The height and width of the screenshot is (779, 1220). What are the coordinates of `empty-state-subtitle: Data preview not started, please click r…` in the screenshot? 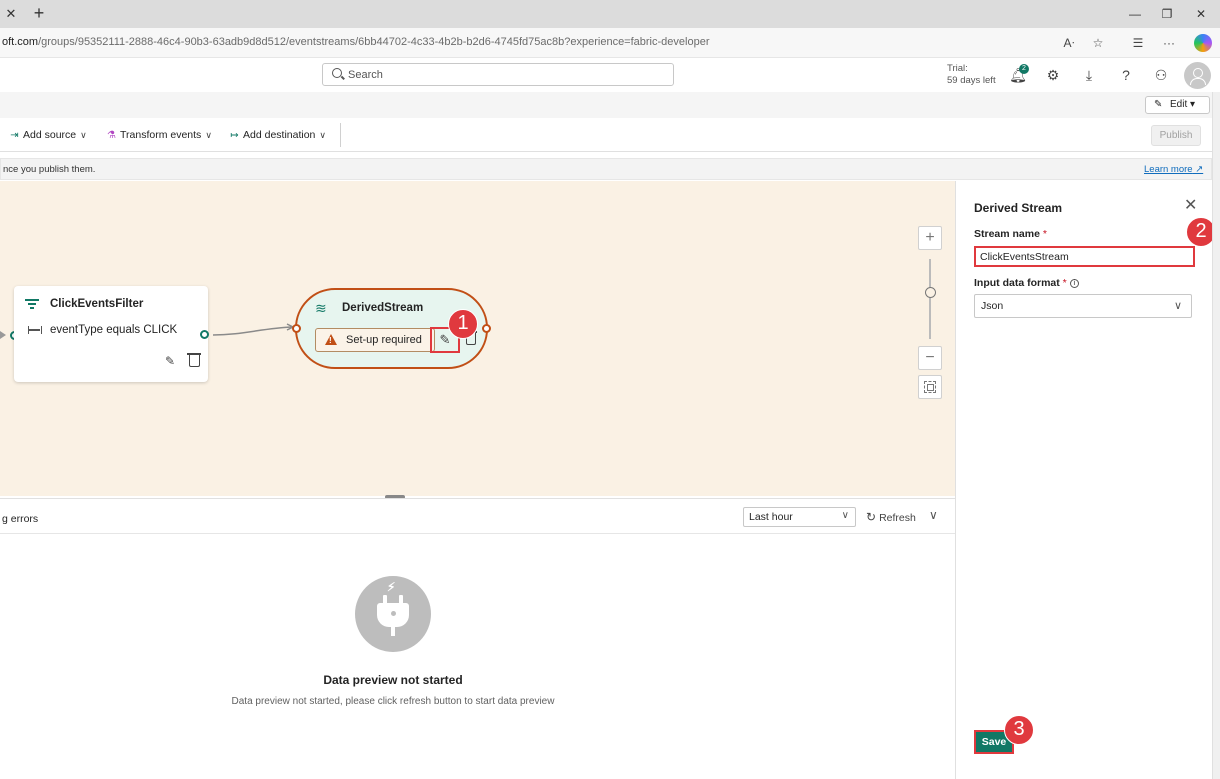 It's located at (393, 701).